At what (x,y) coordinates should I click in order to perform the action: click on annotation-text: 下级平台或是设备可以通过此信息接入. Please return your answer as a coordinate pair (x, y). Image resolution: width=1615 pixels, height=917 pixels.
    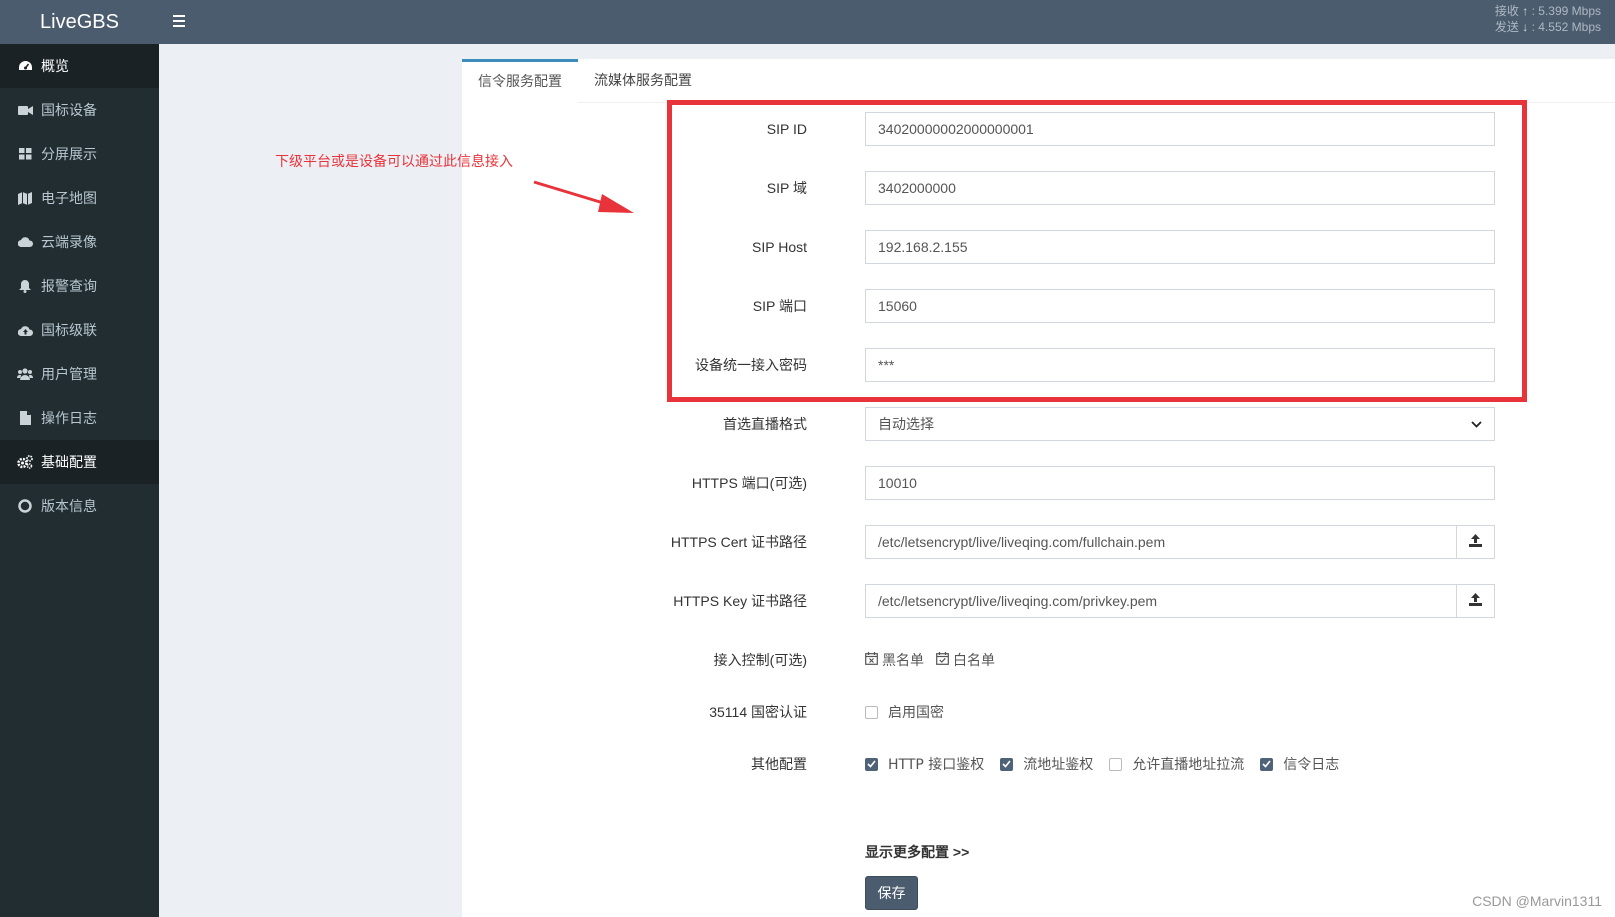
    Looking at the image, I should click on (394, 161).